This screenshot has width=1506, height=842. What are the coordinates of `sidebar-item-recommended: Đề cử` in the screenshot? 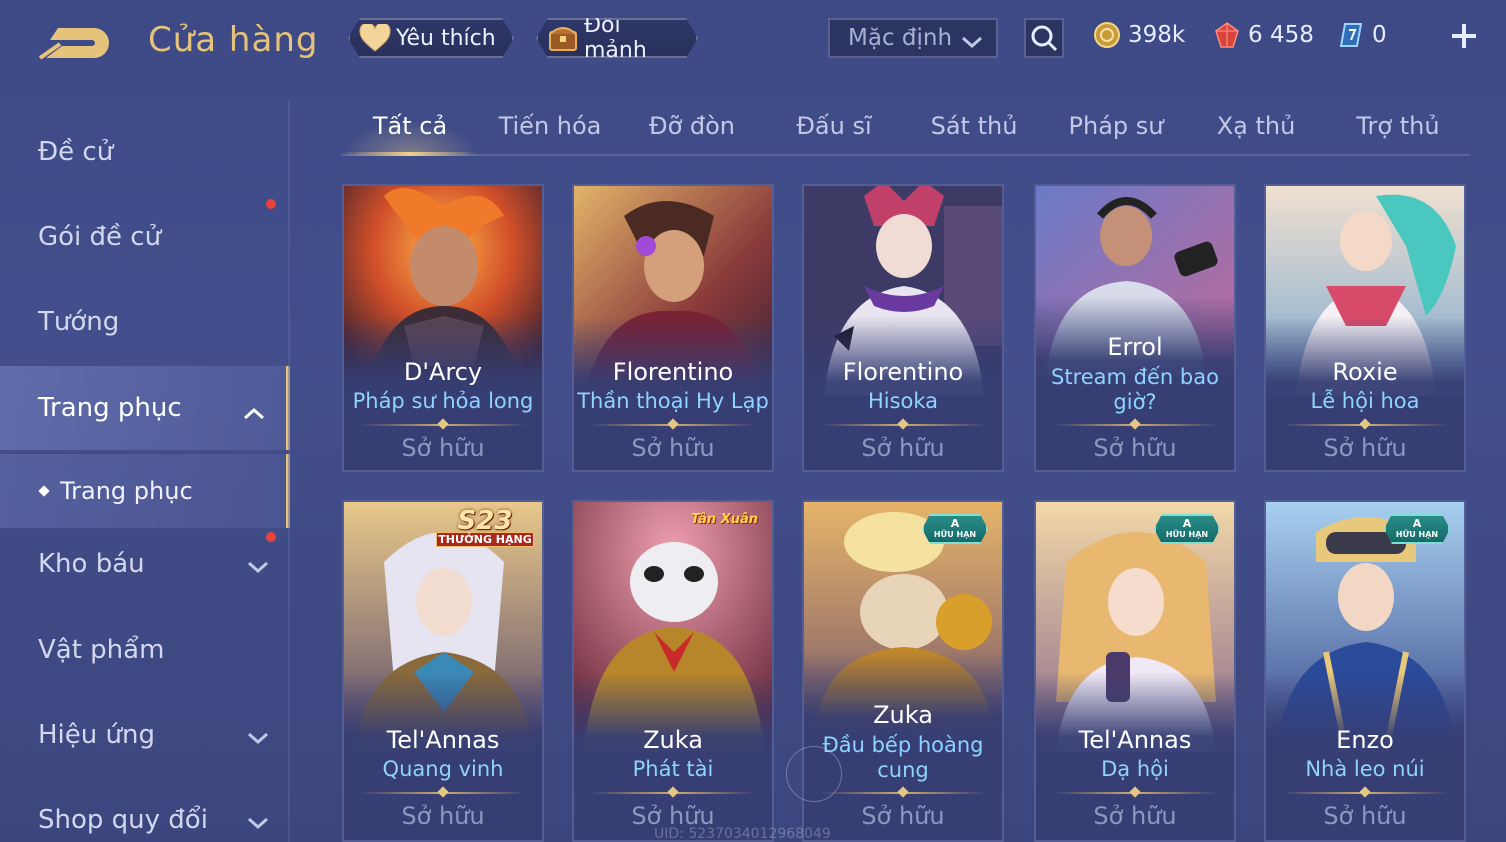 It's located at (145, 152).